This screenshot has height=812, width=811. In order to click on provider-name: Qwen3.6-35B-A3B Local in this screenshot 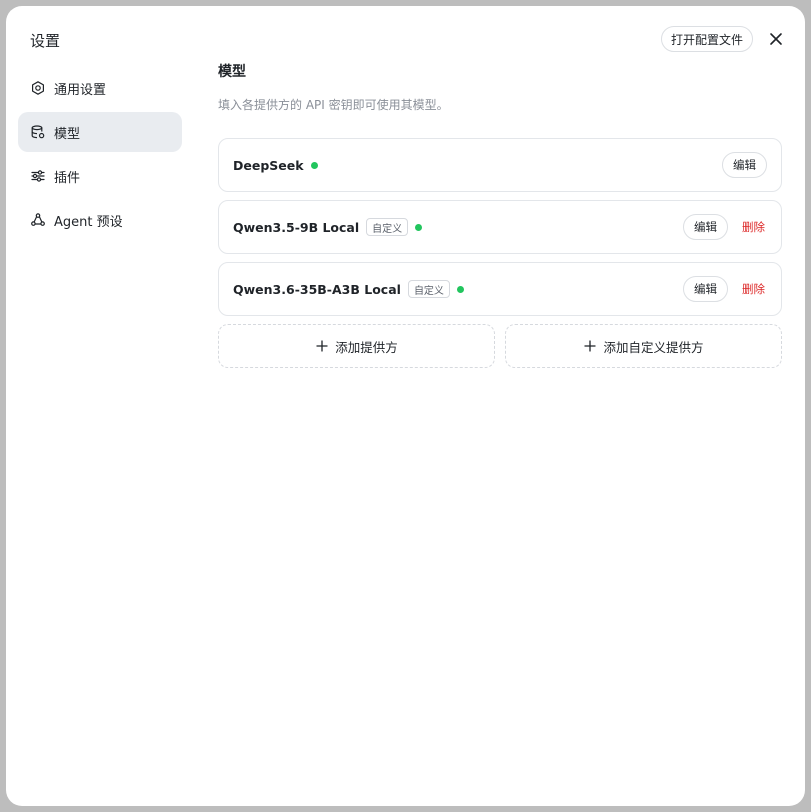, I will do `click(317, 289)`.